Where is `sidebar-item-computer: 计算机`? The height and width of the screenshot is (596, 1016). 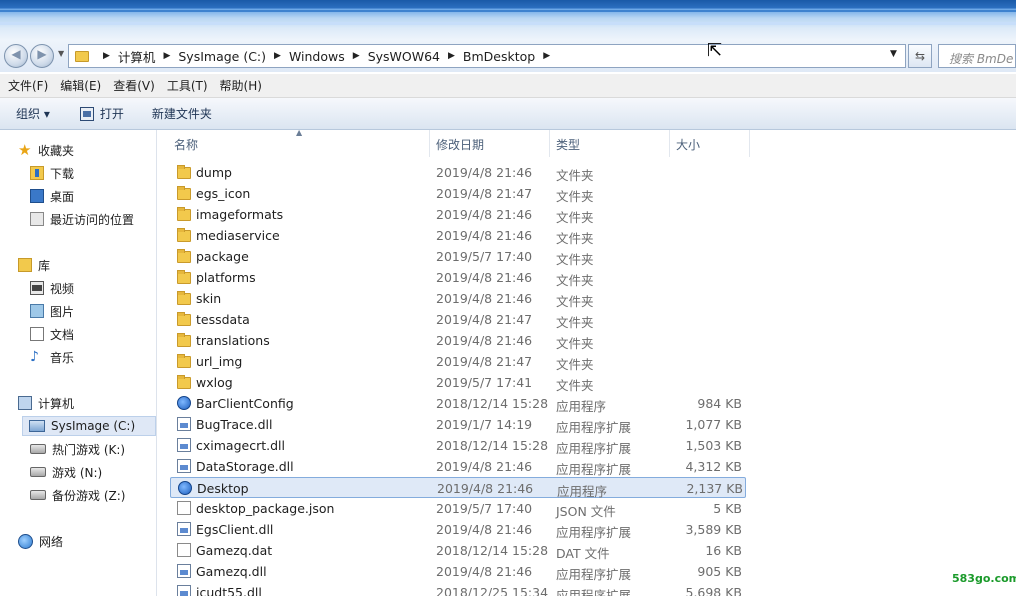
sidebar-item-computer: 计算机 is located at coordinates (46, 403).